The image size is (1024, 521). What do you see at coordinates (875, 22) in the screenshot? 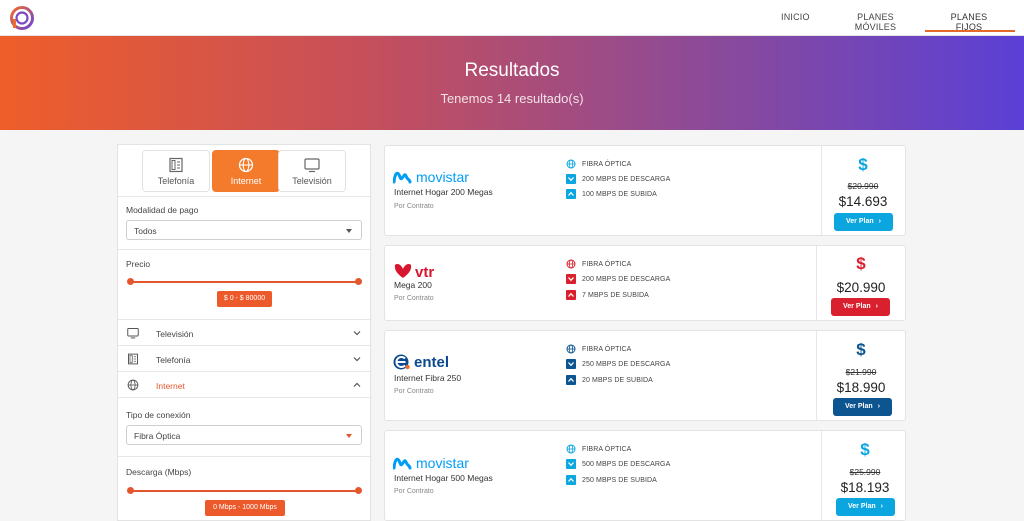
I see `nav-planes-moviles: PLANES MÓVILES` at bounding box center [875, 22].